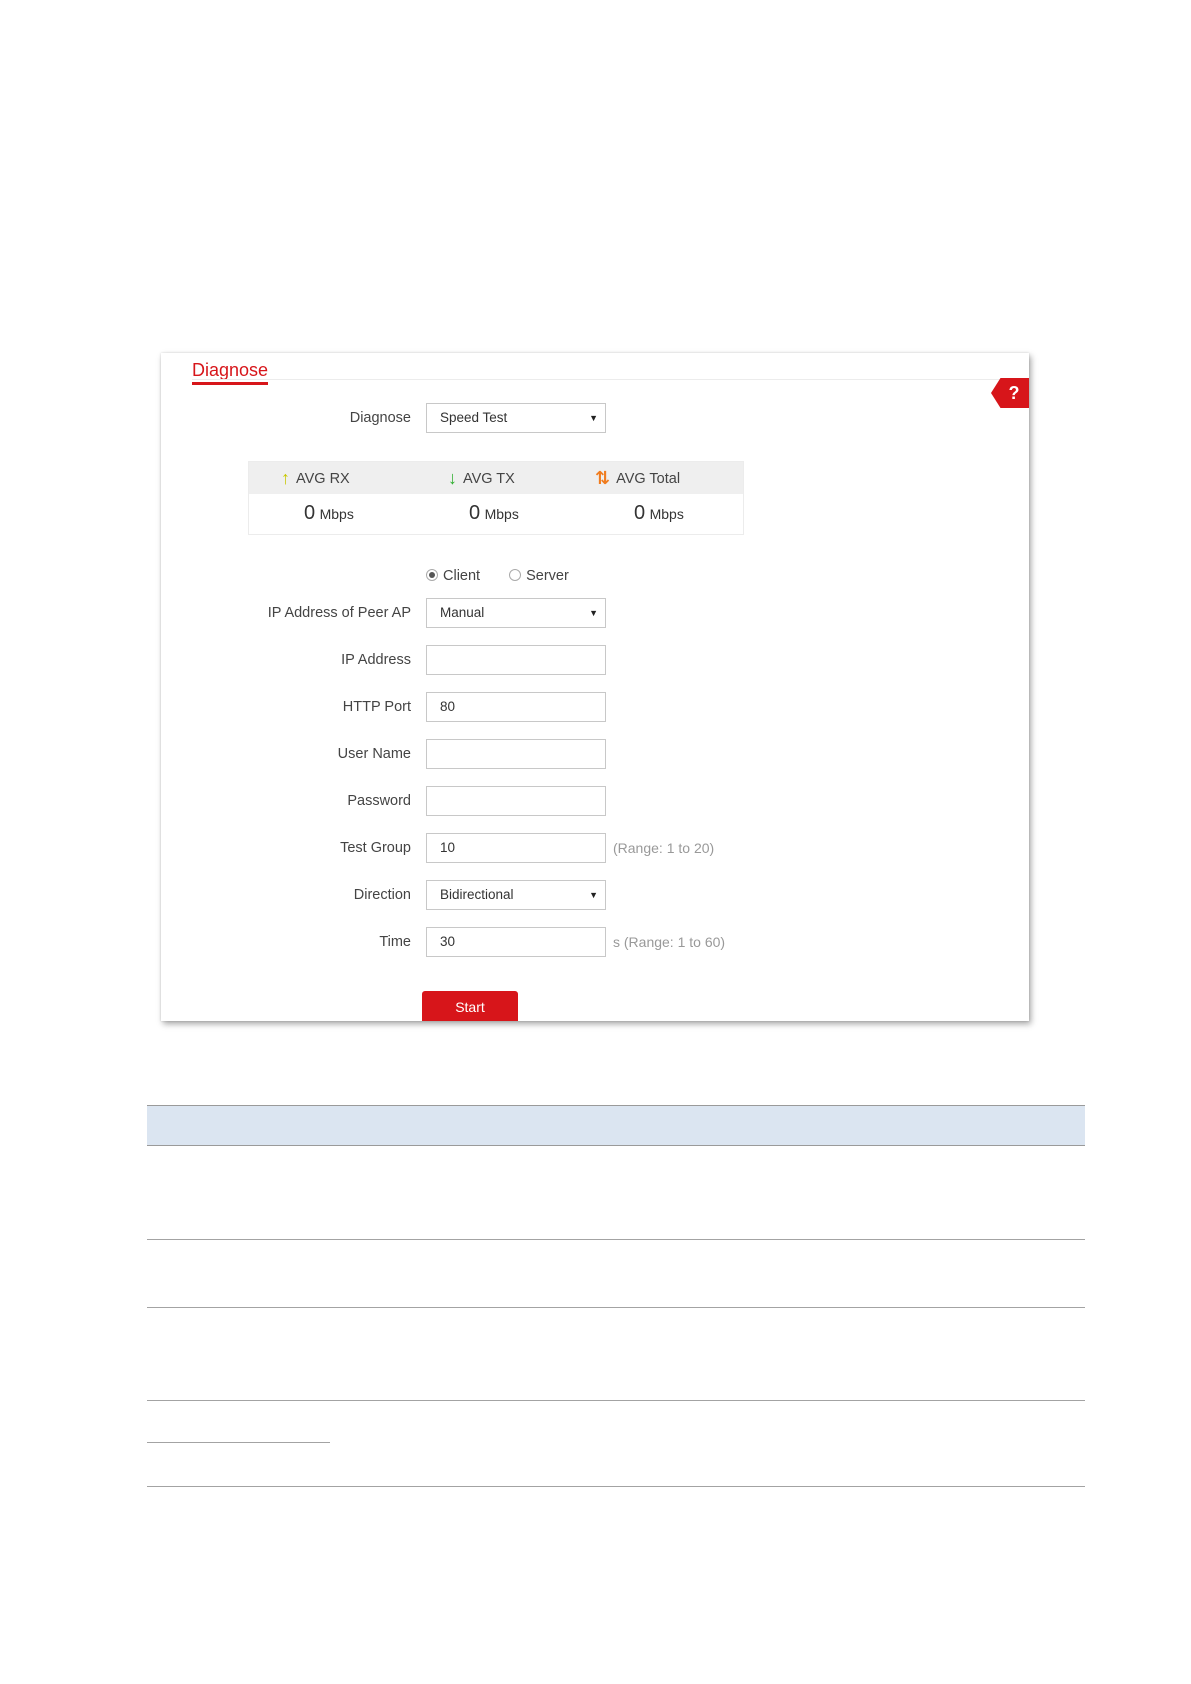 The width and height of the screenshot is (1191, 1684). Describe the element at coordinates (379, 801) in the screenshot. I see `password-label: Password` at that location.